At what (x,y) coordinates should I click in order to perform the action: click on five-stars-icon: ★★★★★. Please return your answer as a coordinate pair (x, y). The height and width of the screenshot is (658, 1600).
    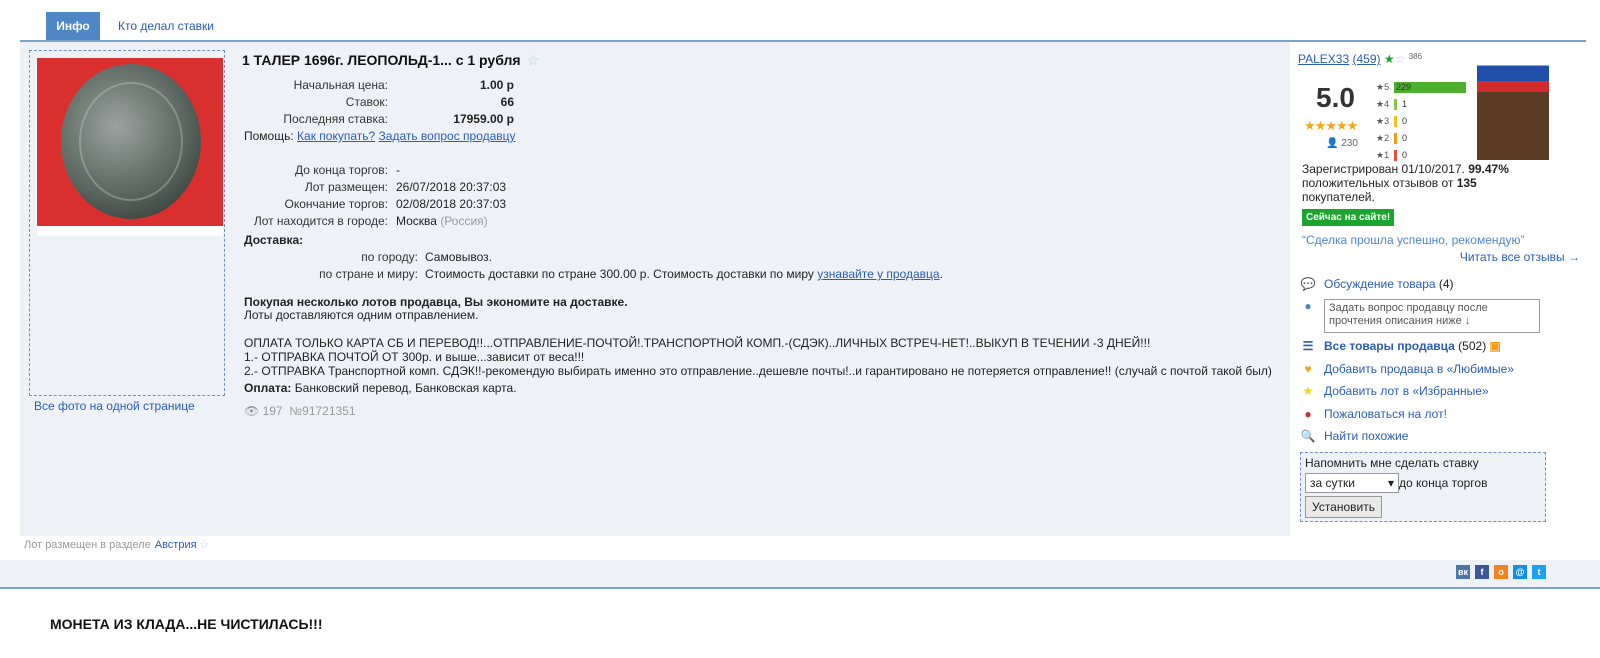
    Looking at the image, I should click on (1331, 125).